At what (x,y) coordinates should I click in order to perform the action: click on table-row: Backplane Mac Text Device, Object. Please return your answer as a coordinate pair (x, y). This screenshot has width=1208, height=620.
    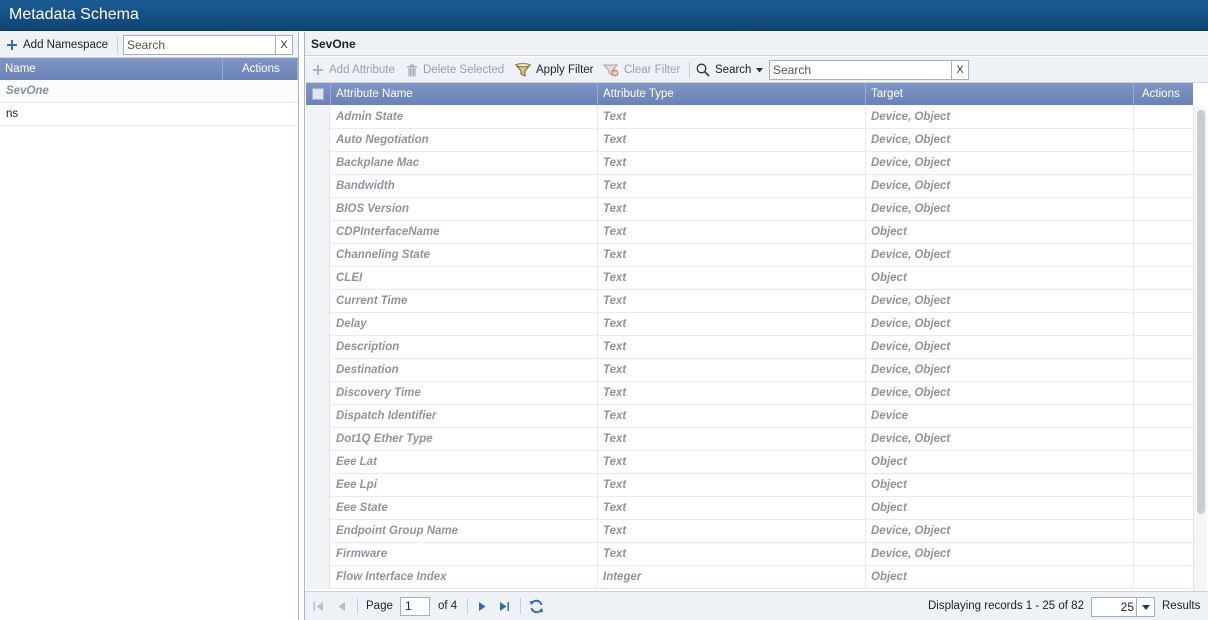
    Looking at the image, I should click on (749, 163).